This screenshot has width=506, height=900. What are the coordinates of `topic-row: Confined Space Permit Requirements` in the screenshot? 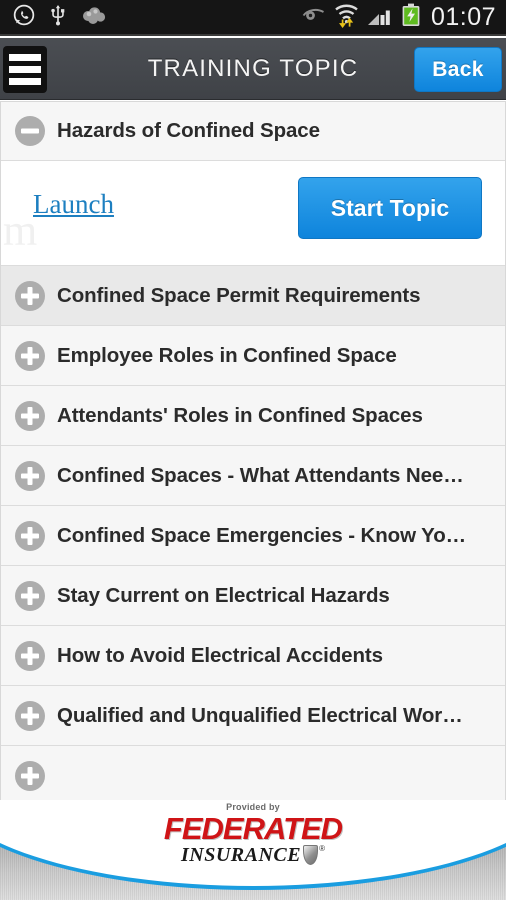 It's located at (253, 296).